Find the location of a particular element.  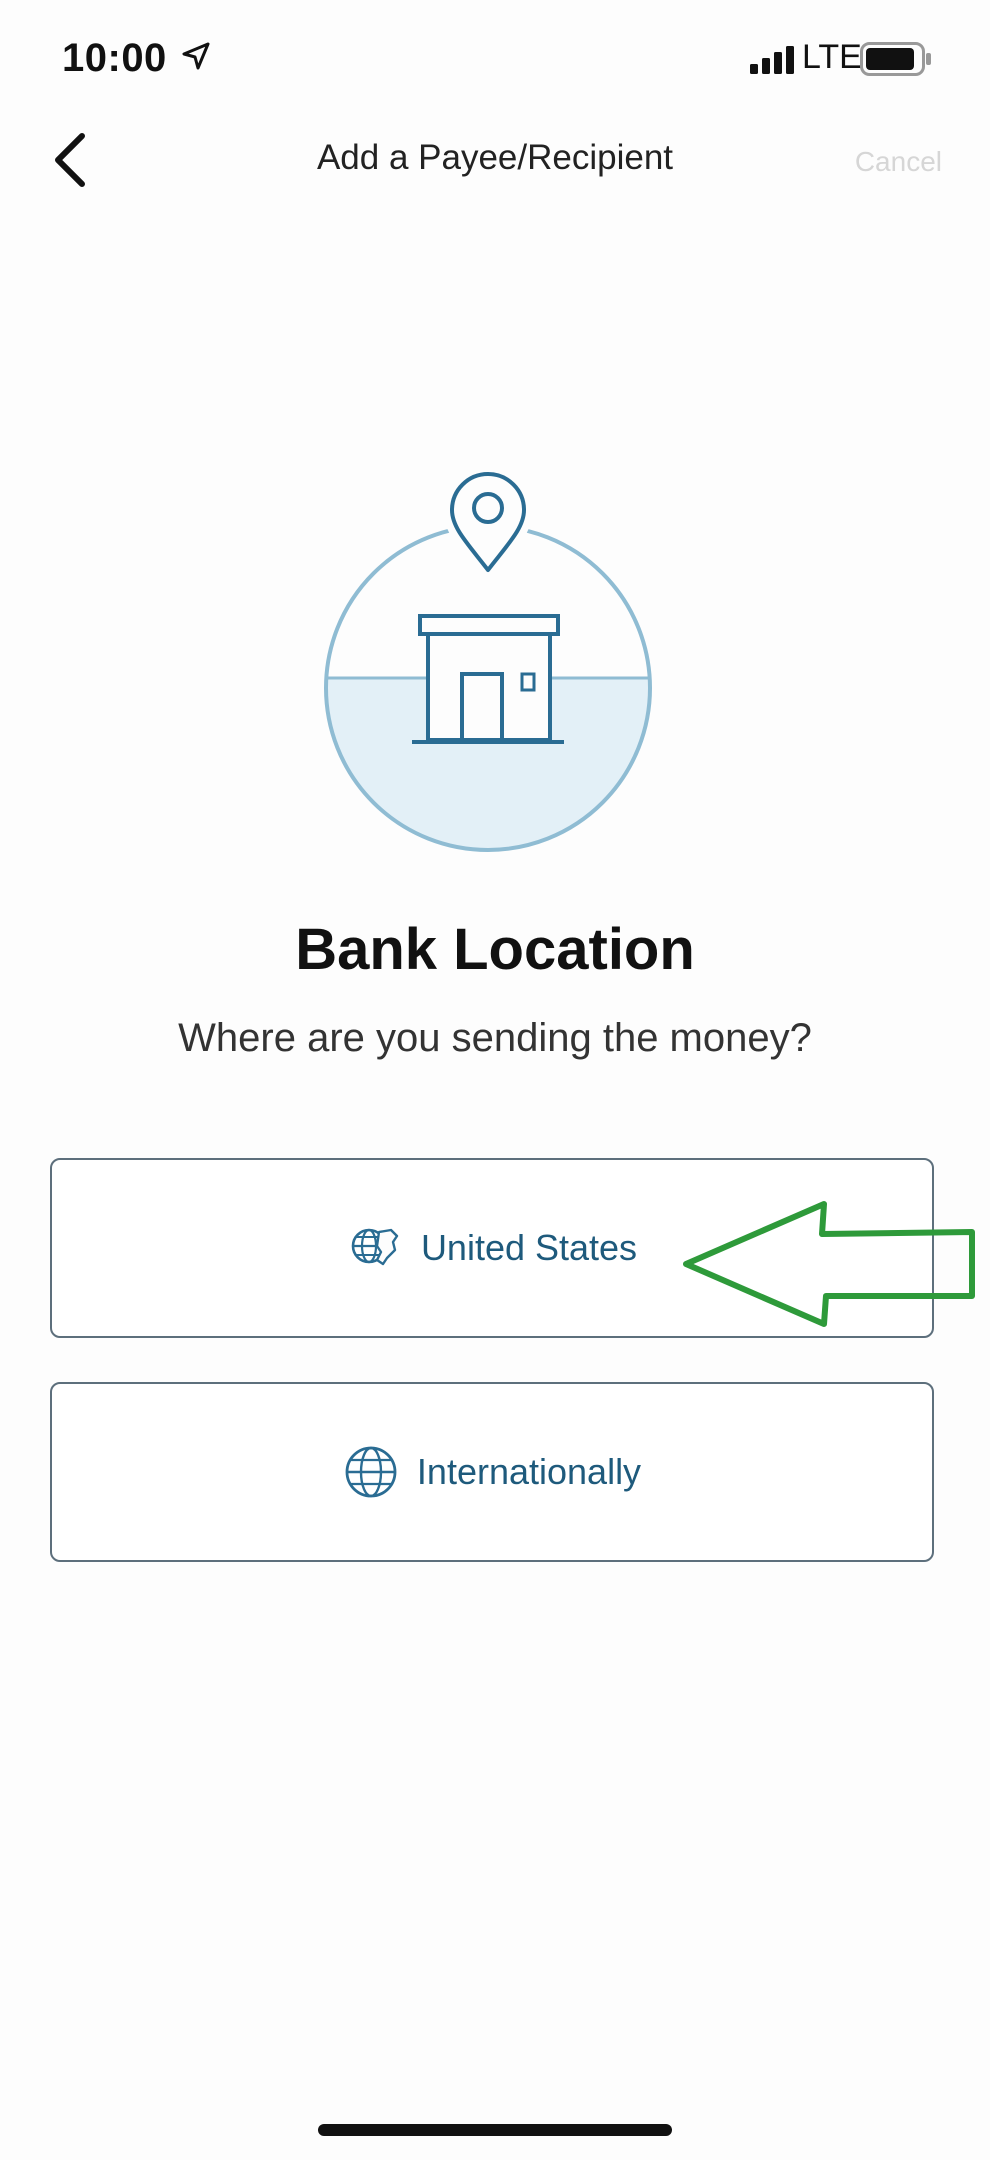

section-subheading: Where are you sending the money? is located at coordinates (495, 1038).